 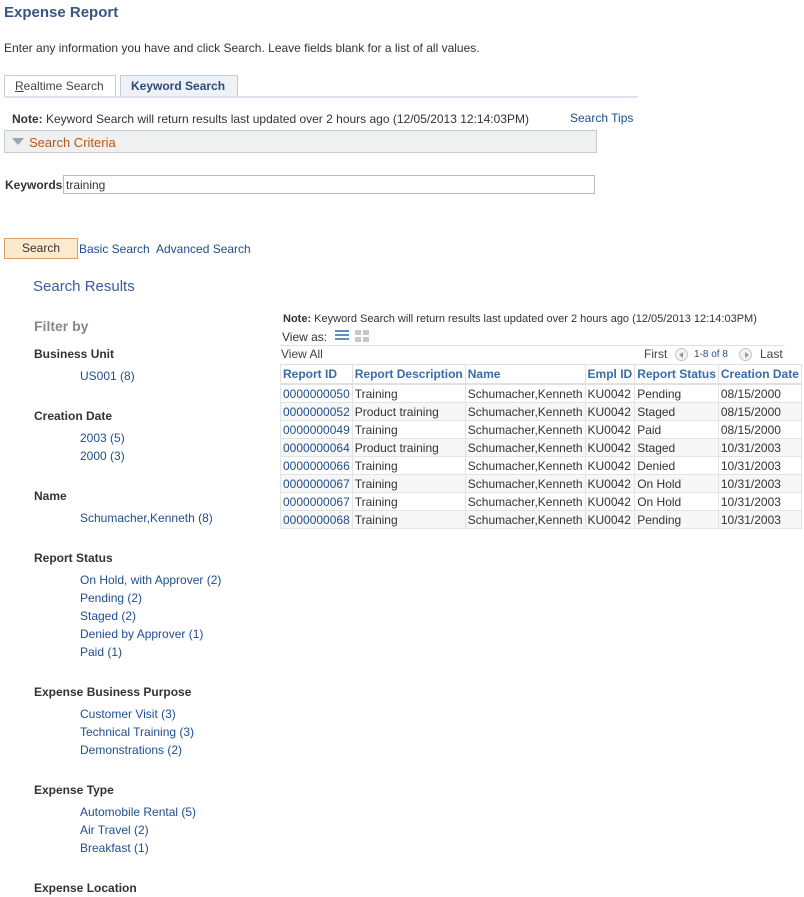 I want to click on col-empl-id-header: Empl ID, so click(x=610, y=374).